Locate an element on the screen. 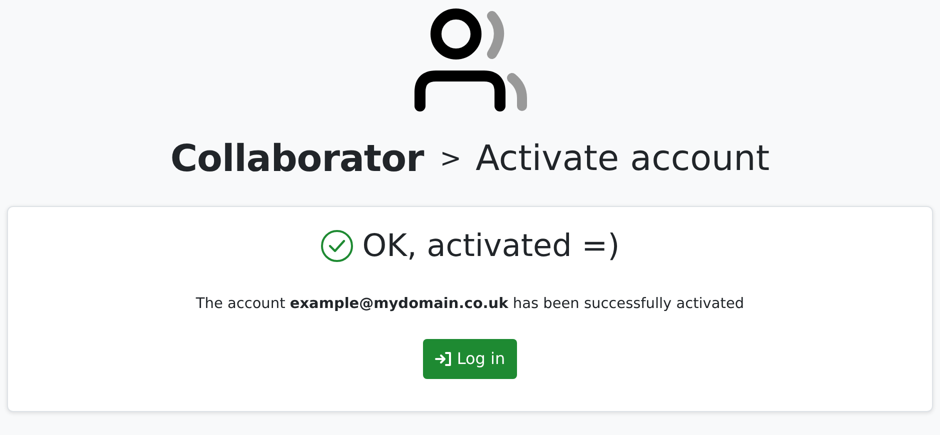 This screenshot has width=940, height=435. users-logo-icon is located at coordinates (470, 59).